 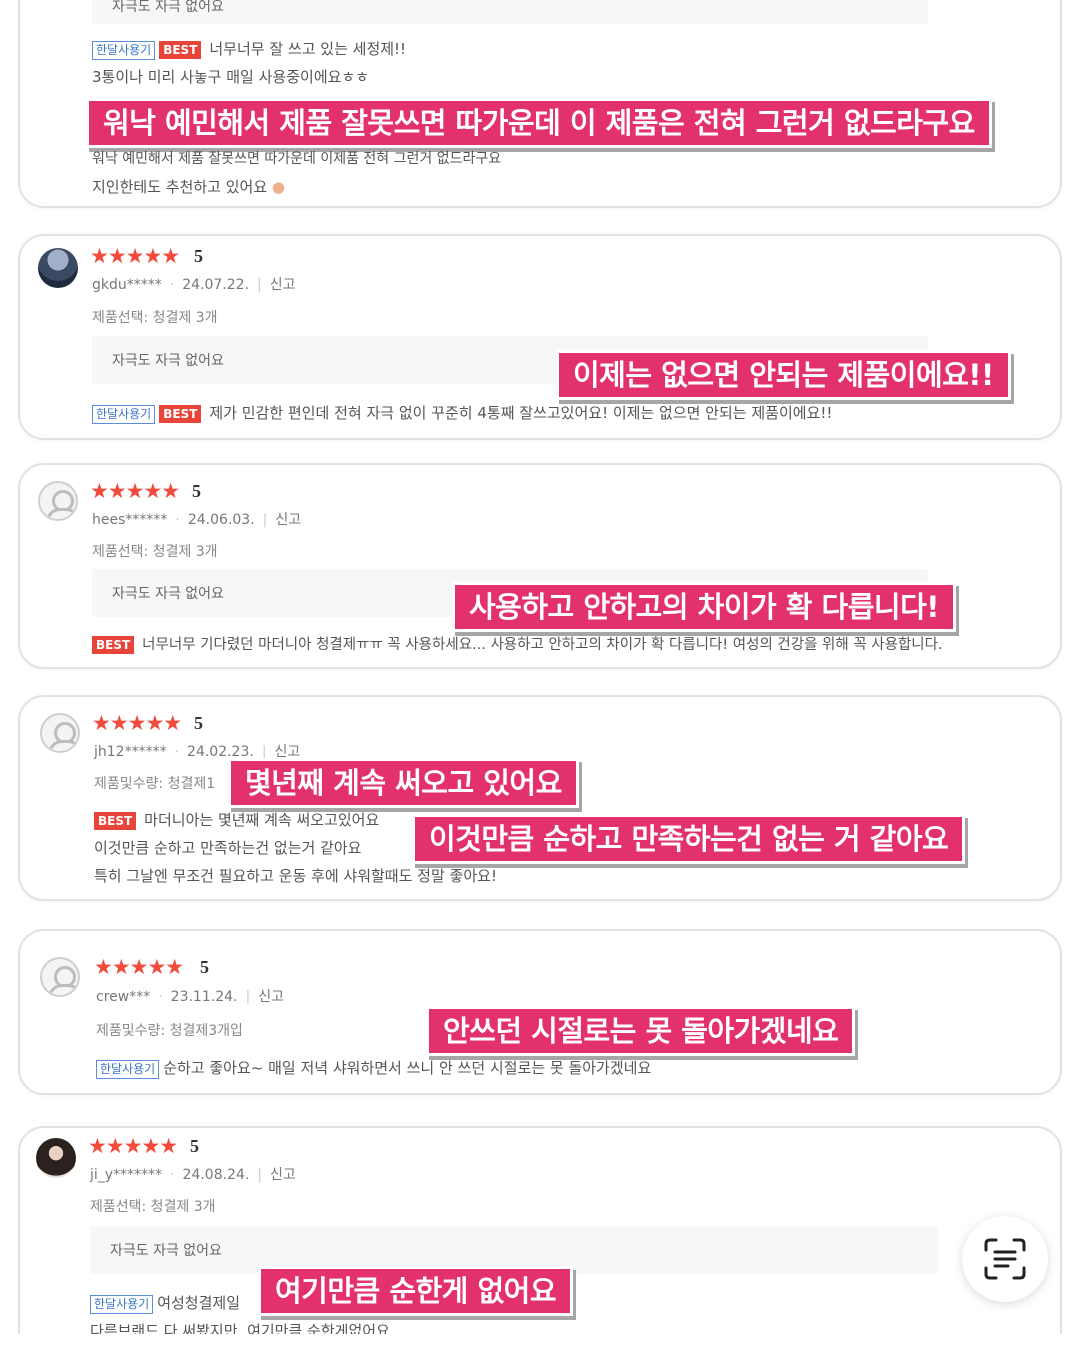 I want to click on text-scan-icon, so click(x=1005, y=1259).